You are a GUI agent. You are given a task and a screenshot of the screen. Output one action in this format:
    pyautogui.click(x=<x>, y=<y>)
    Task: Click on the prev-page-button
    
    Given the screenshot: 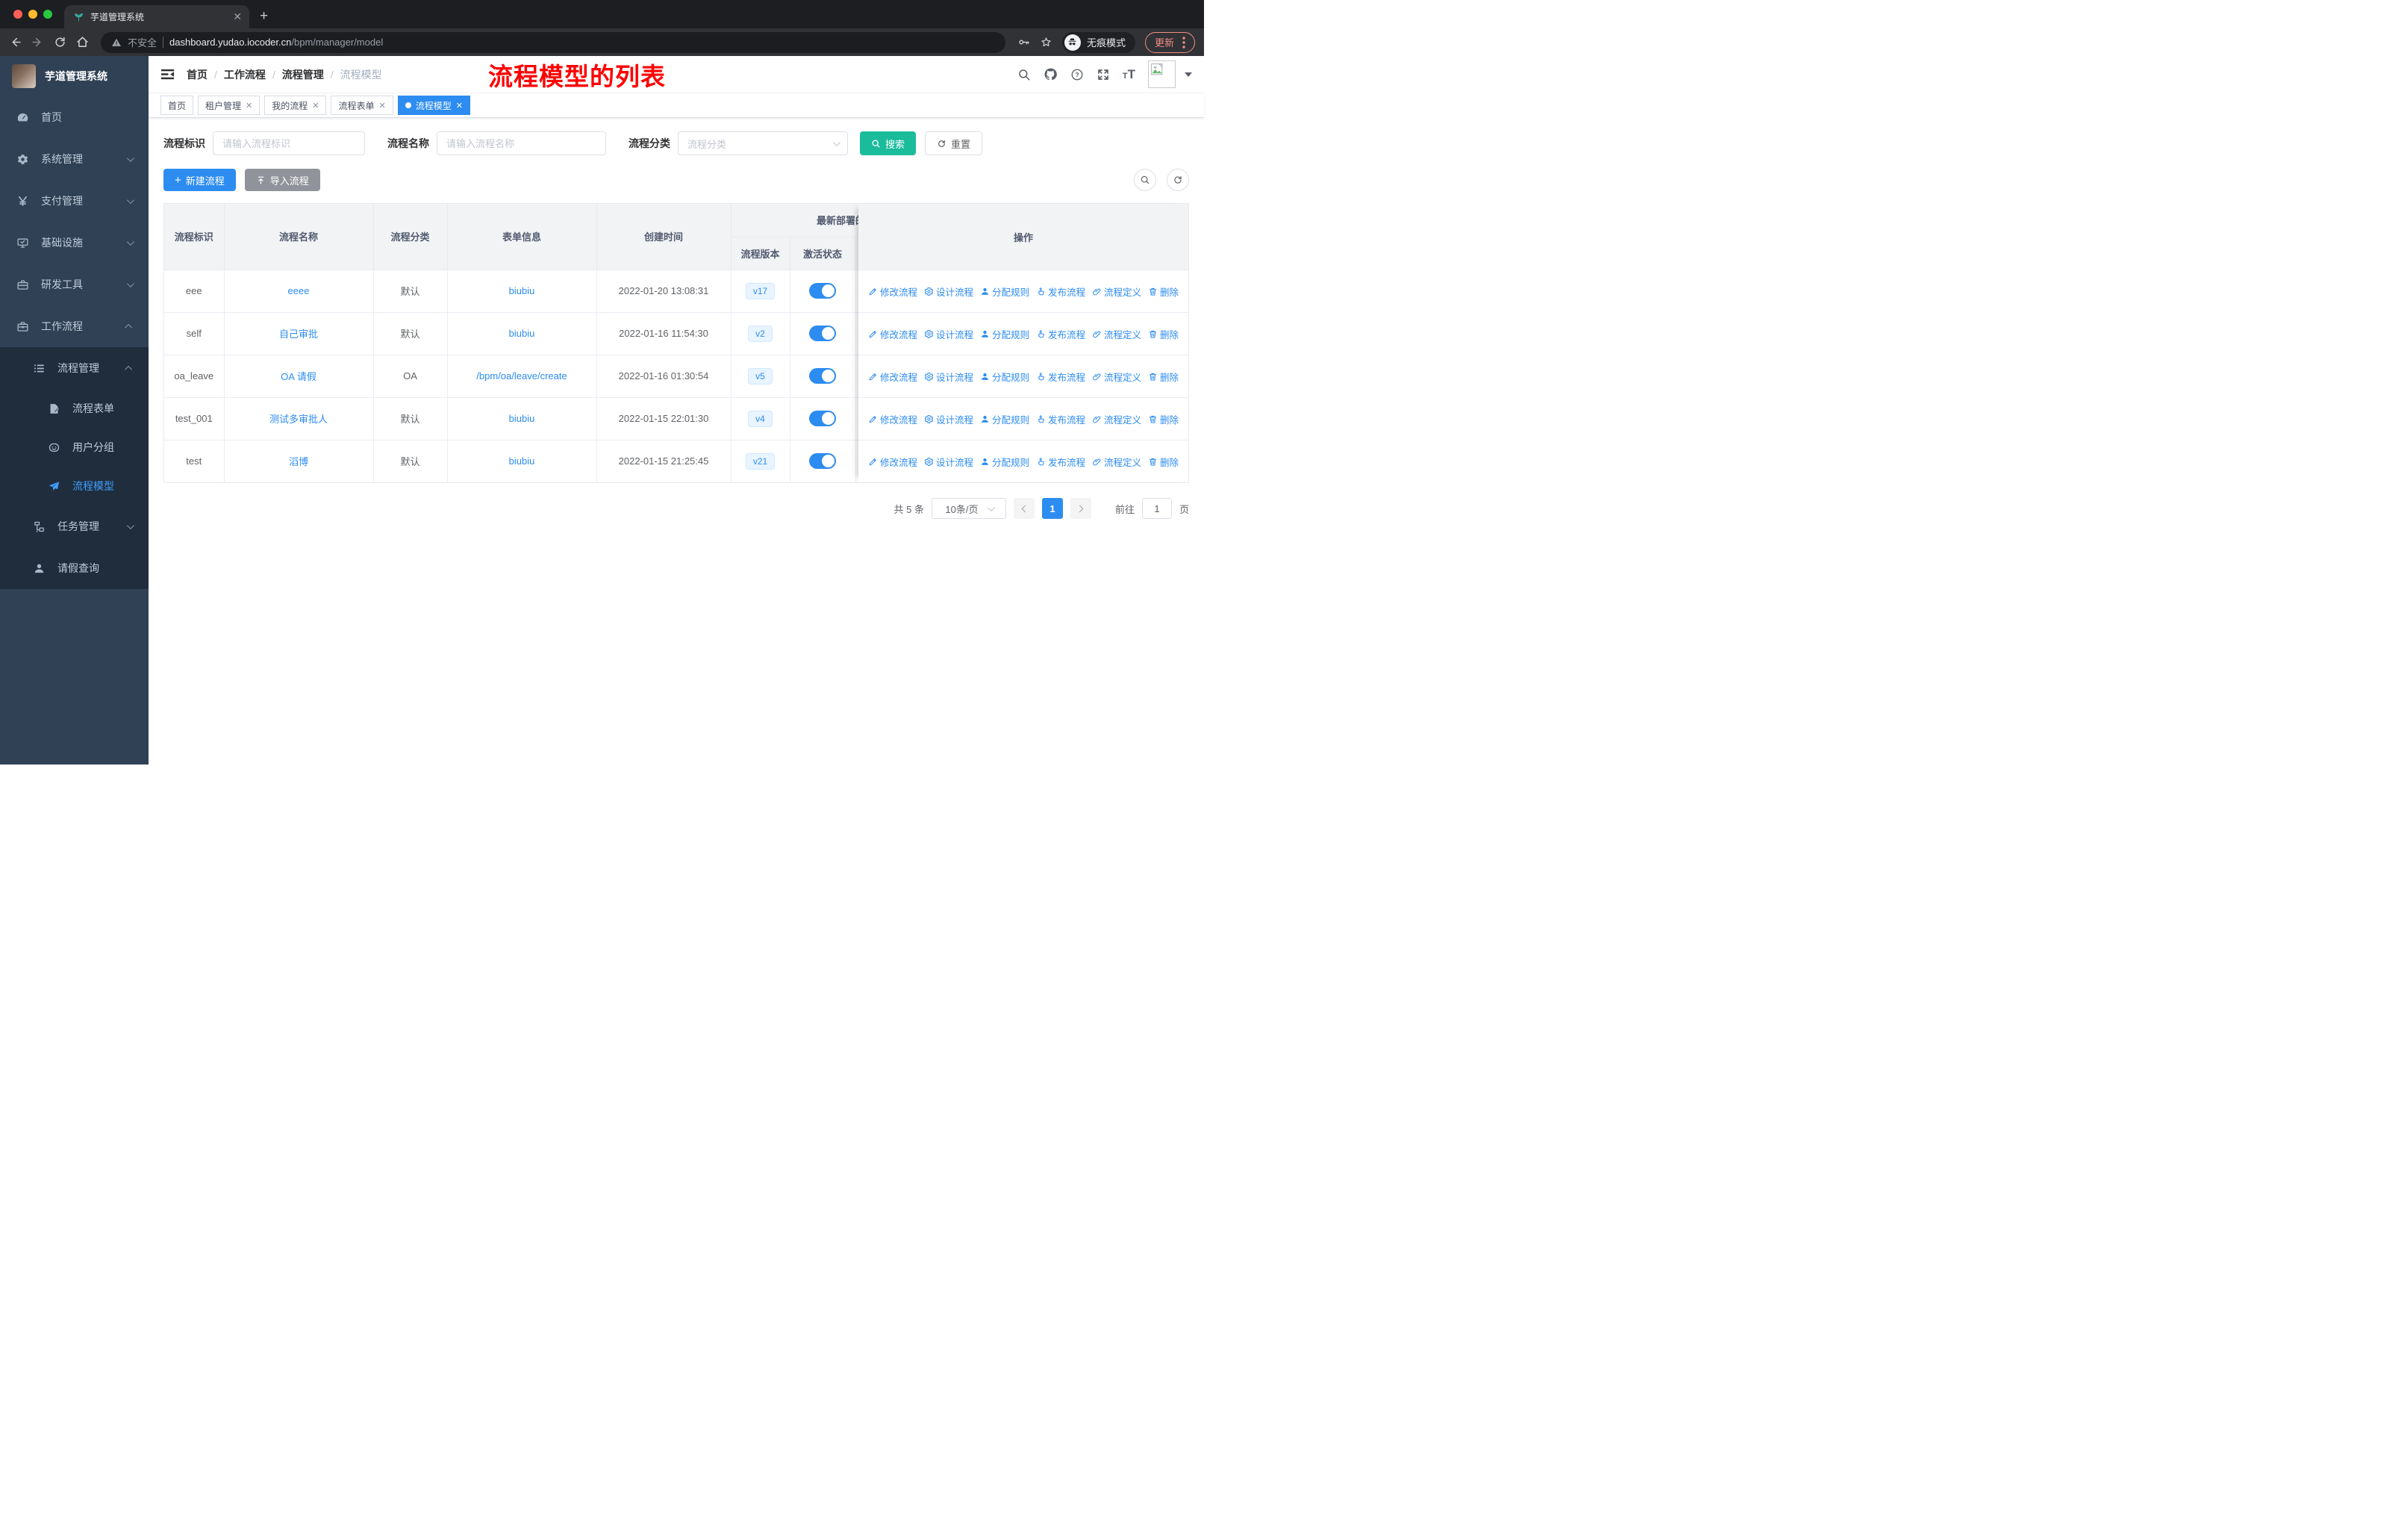 What is the action you would take?
    pyautogui.click(x=1024, y=508)
    